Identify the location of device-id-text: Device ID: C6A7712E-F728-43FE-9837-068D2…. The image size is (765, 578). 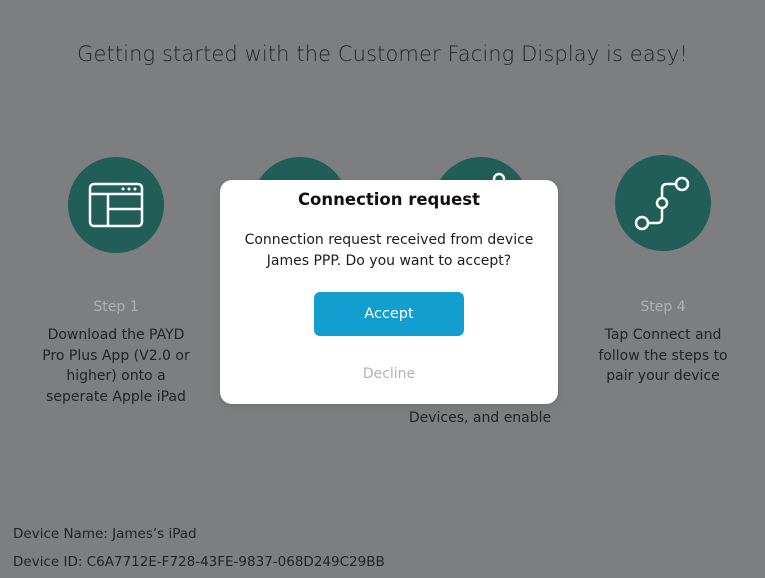
(199, 562).